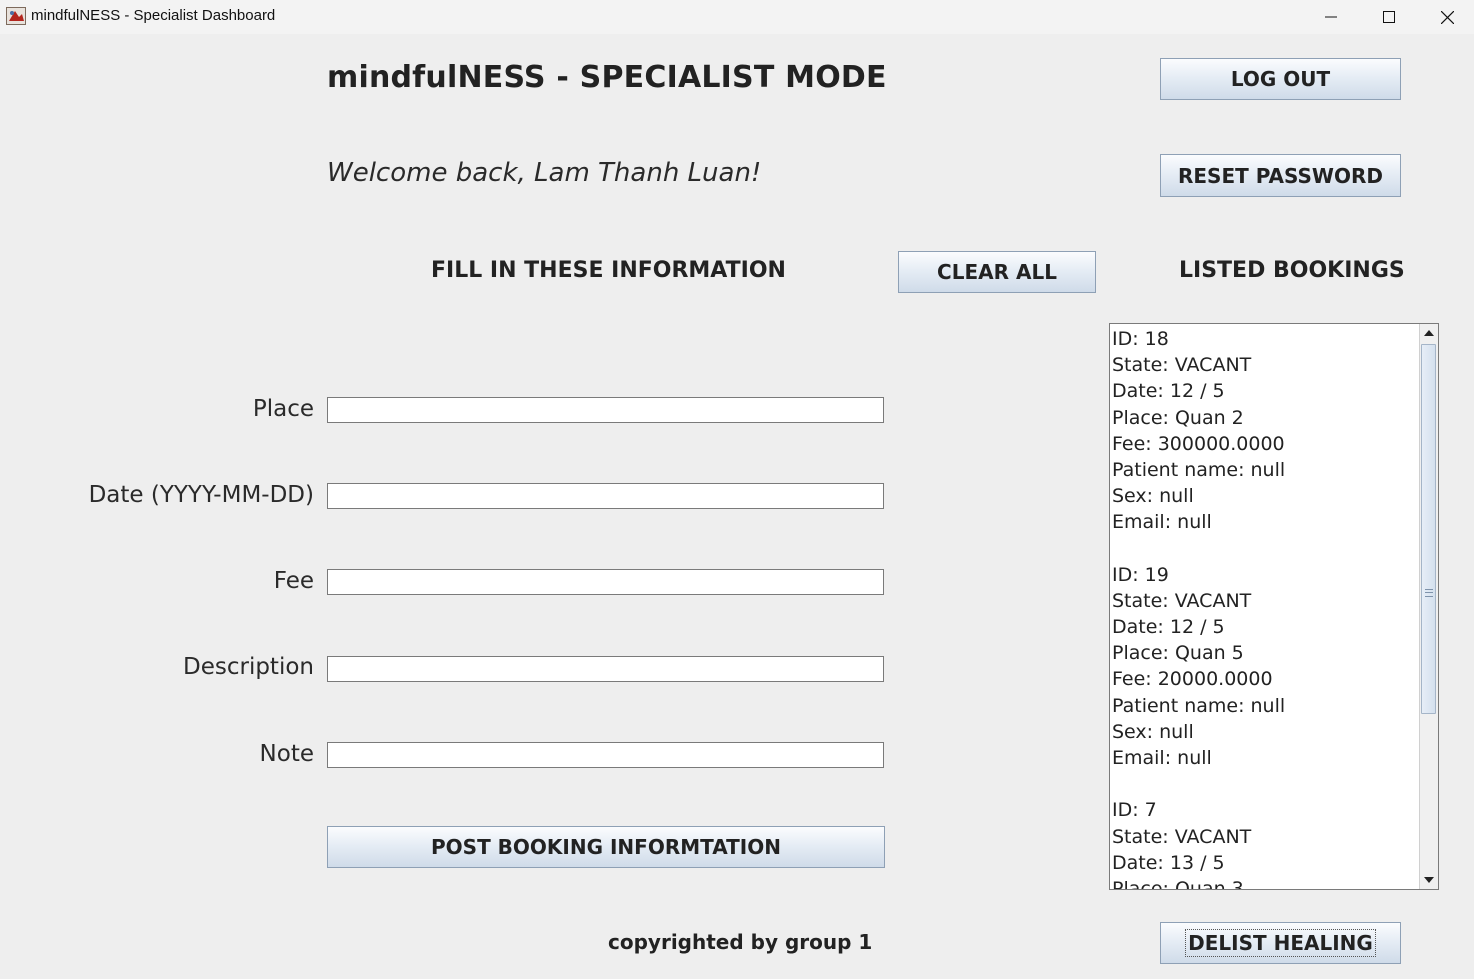 This screenshot has width=1474, height=979. I want to click on scroll-up-button, so click(1429, 333).